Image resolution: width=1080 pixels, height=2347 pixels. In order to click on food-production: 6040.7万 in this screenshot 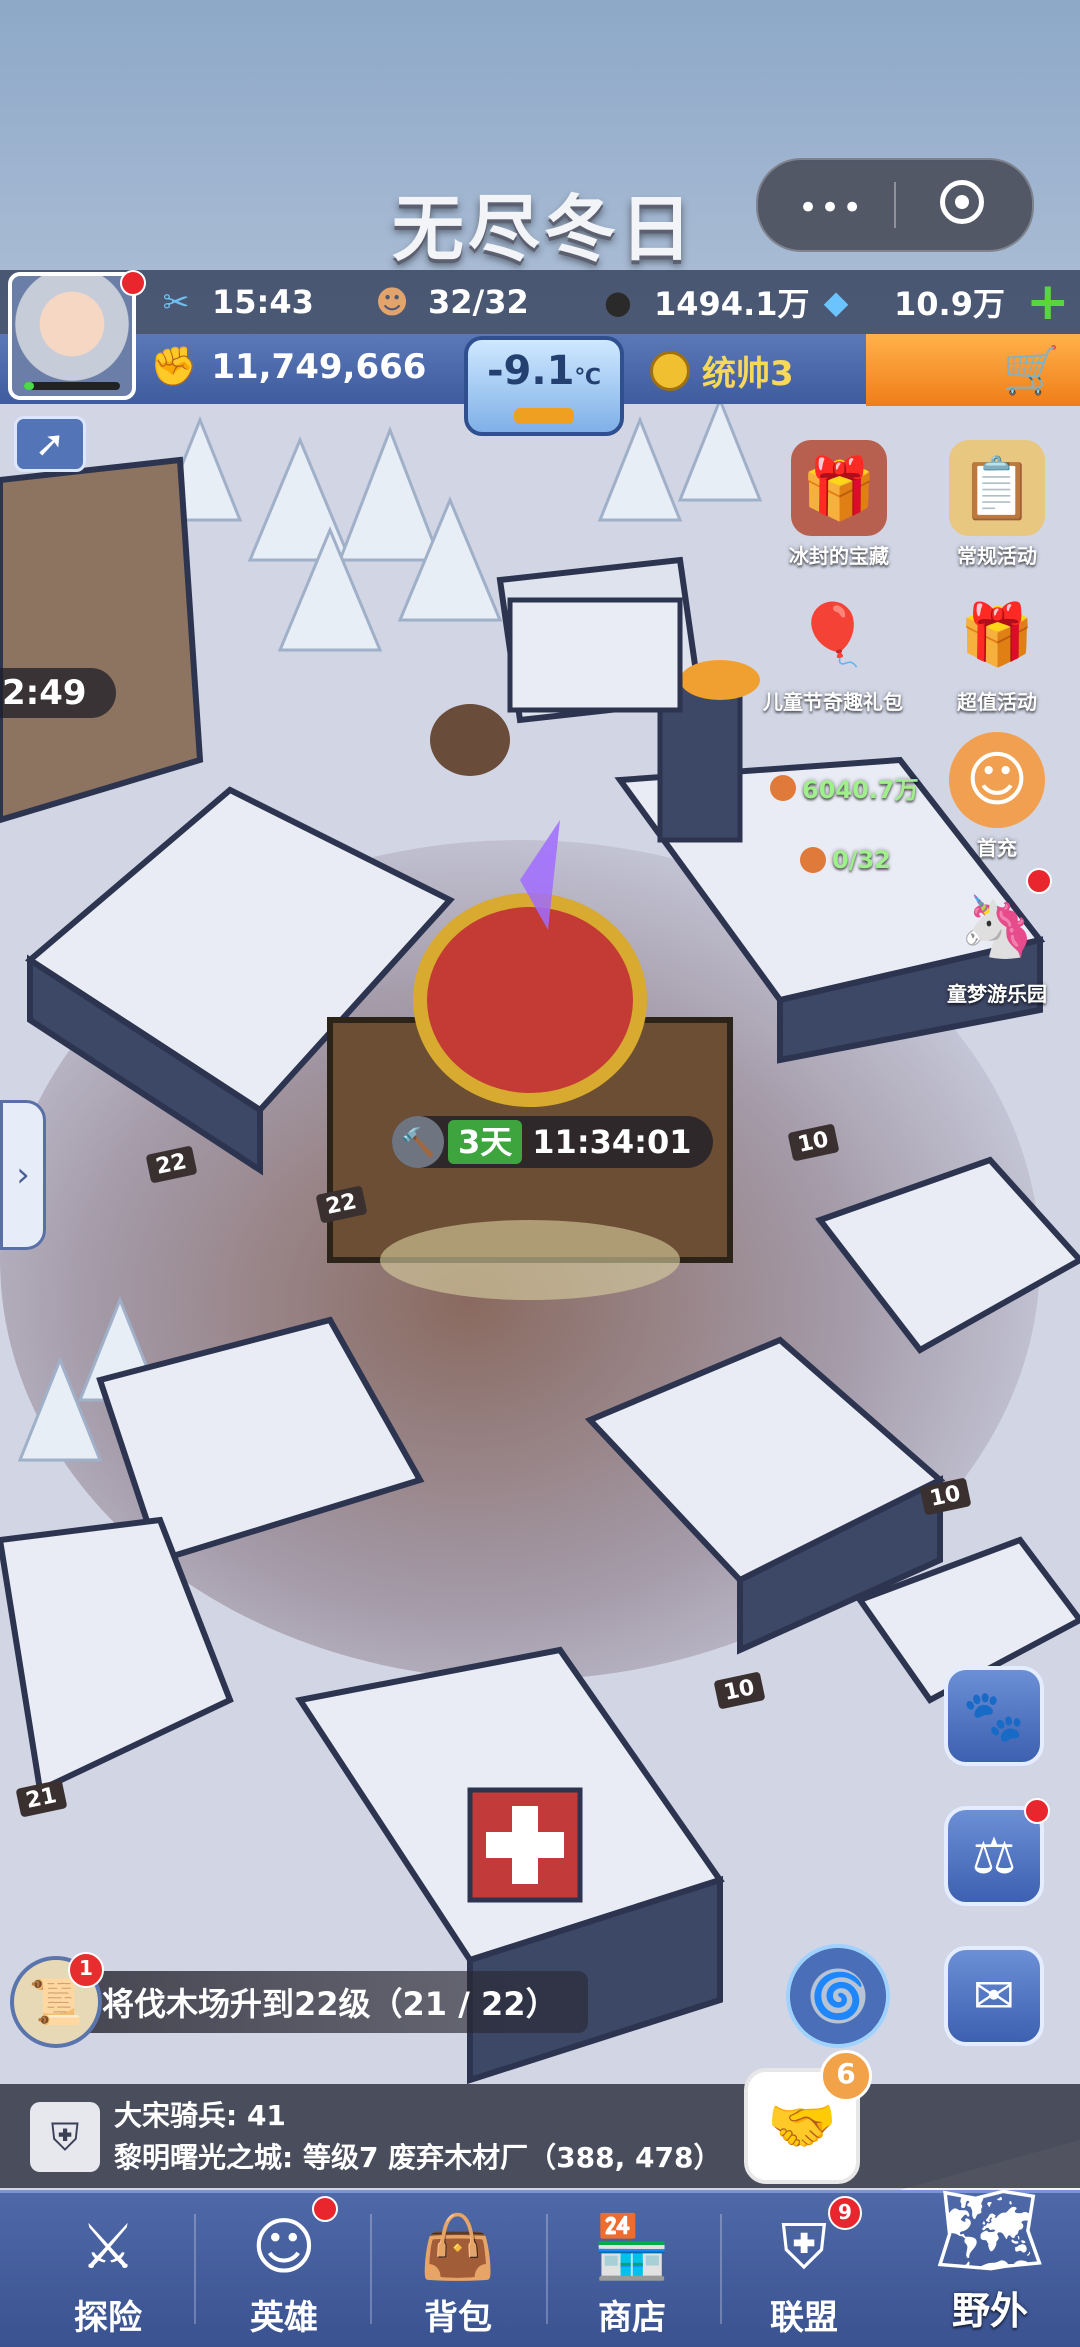, I will do `click(844, 787)`.